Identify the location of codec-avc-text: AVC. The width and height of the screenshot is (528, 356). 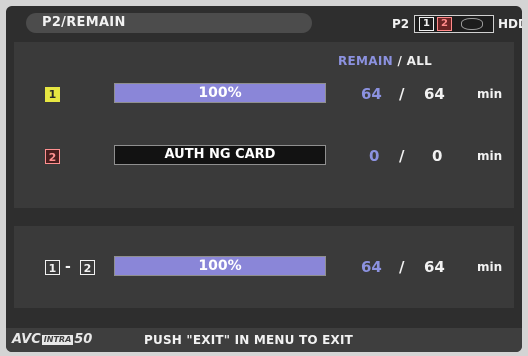
(26, 339).